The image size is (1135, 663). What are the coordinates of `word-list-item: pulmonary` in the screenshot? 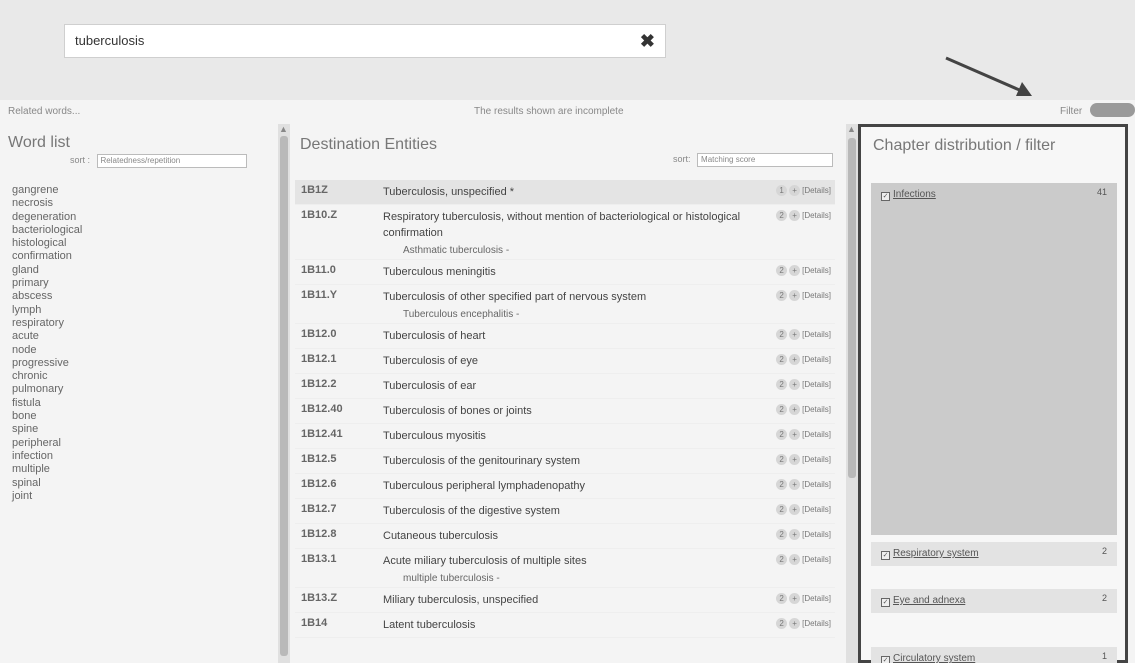 It's located at (47, 389).